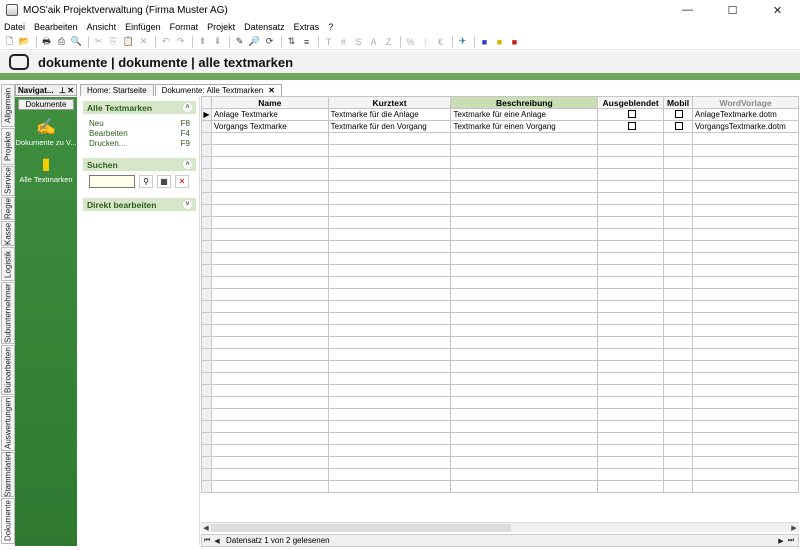 The image size is (800, 550). What do you see at coordinates (207, 540) in the screenshot?
I see `first-record-icon: ⏮` at bounding box center [207, 540].